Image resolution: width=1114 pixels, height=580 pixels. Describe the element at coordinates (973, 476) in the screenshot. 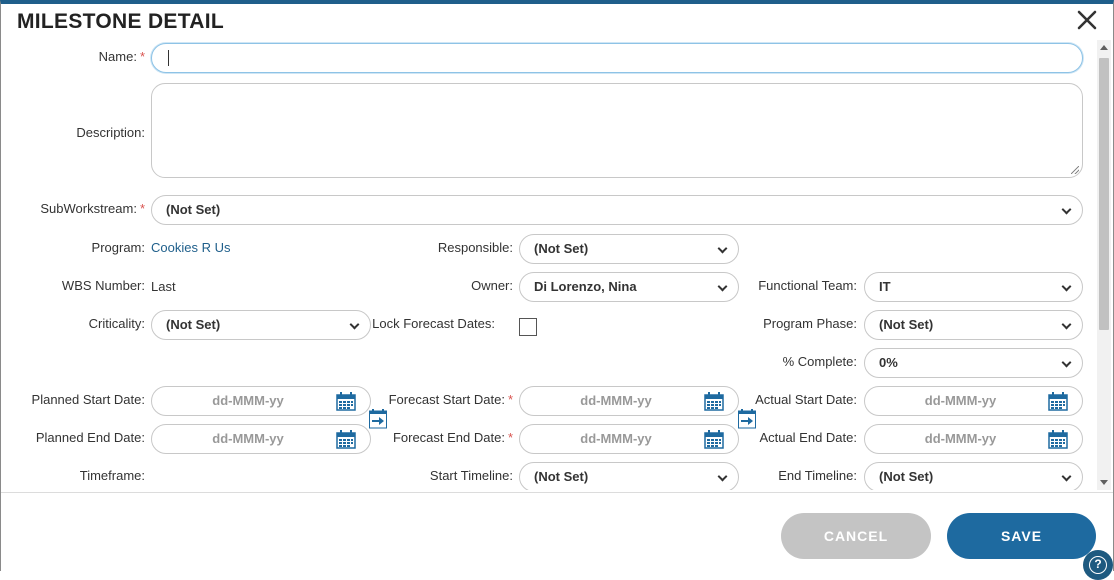

I see `end-timeline-select: (Not Set)` at that location.